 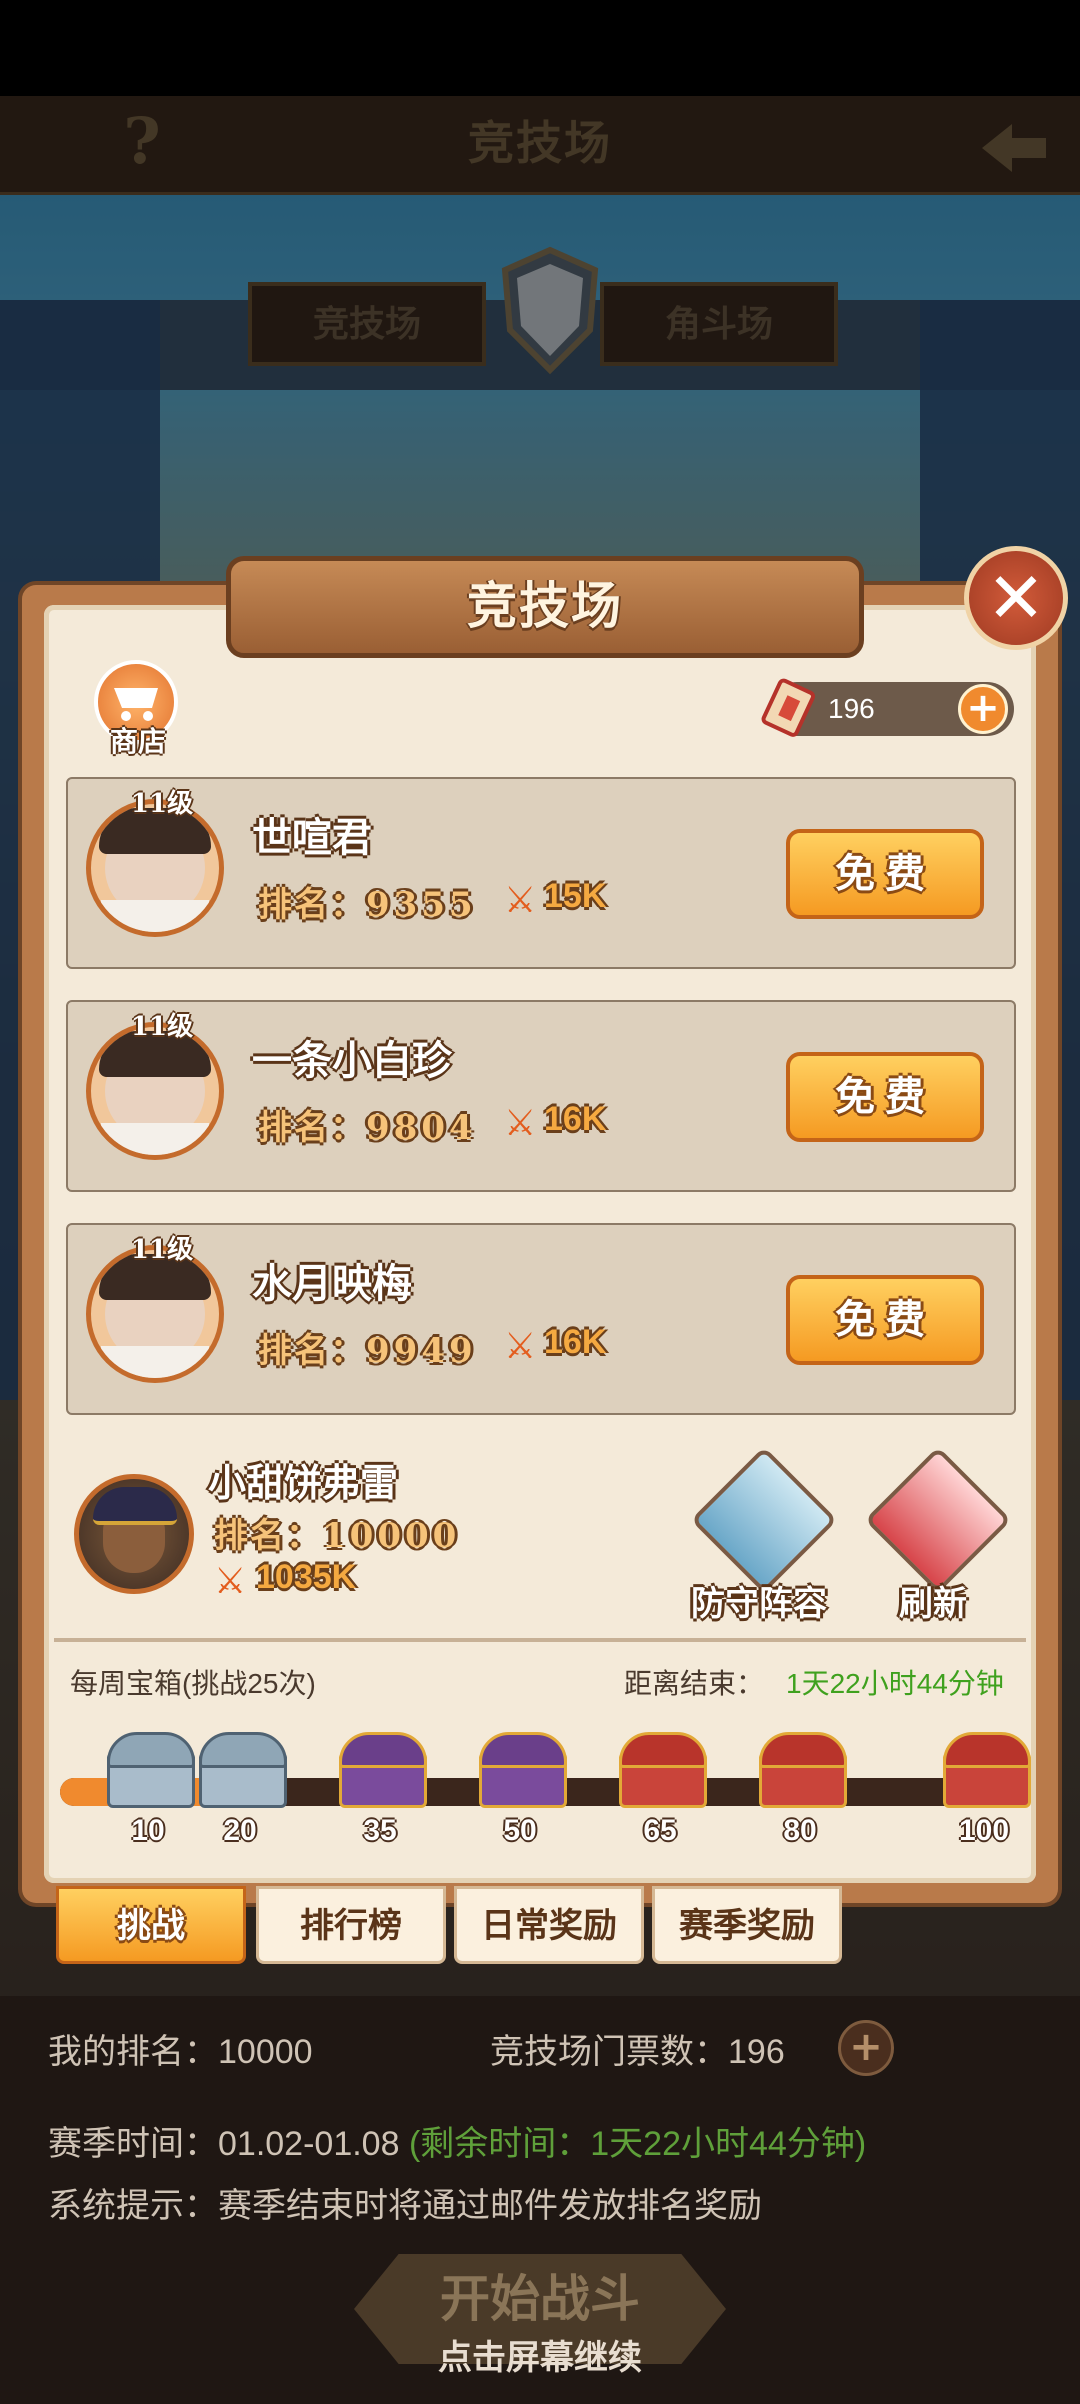 I want to click on panel-title: 竞技场, so click(x=545, y=605).